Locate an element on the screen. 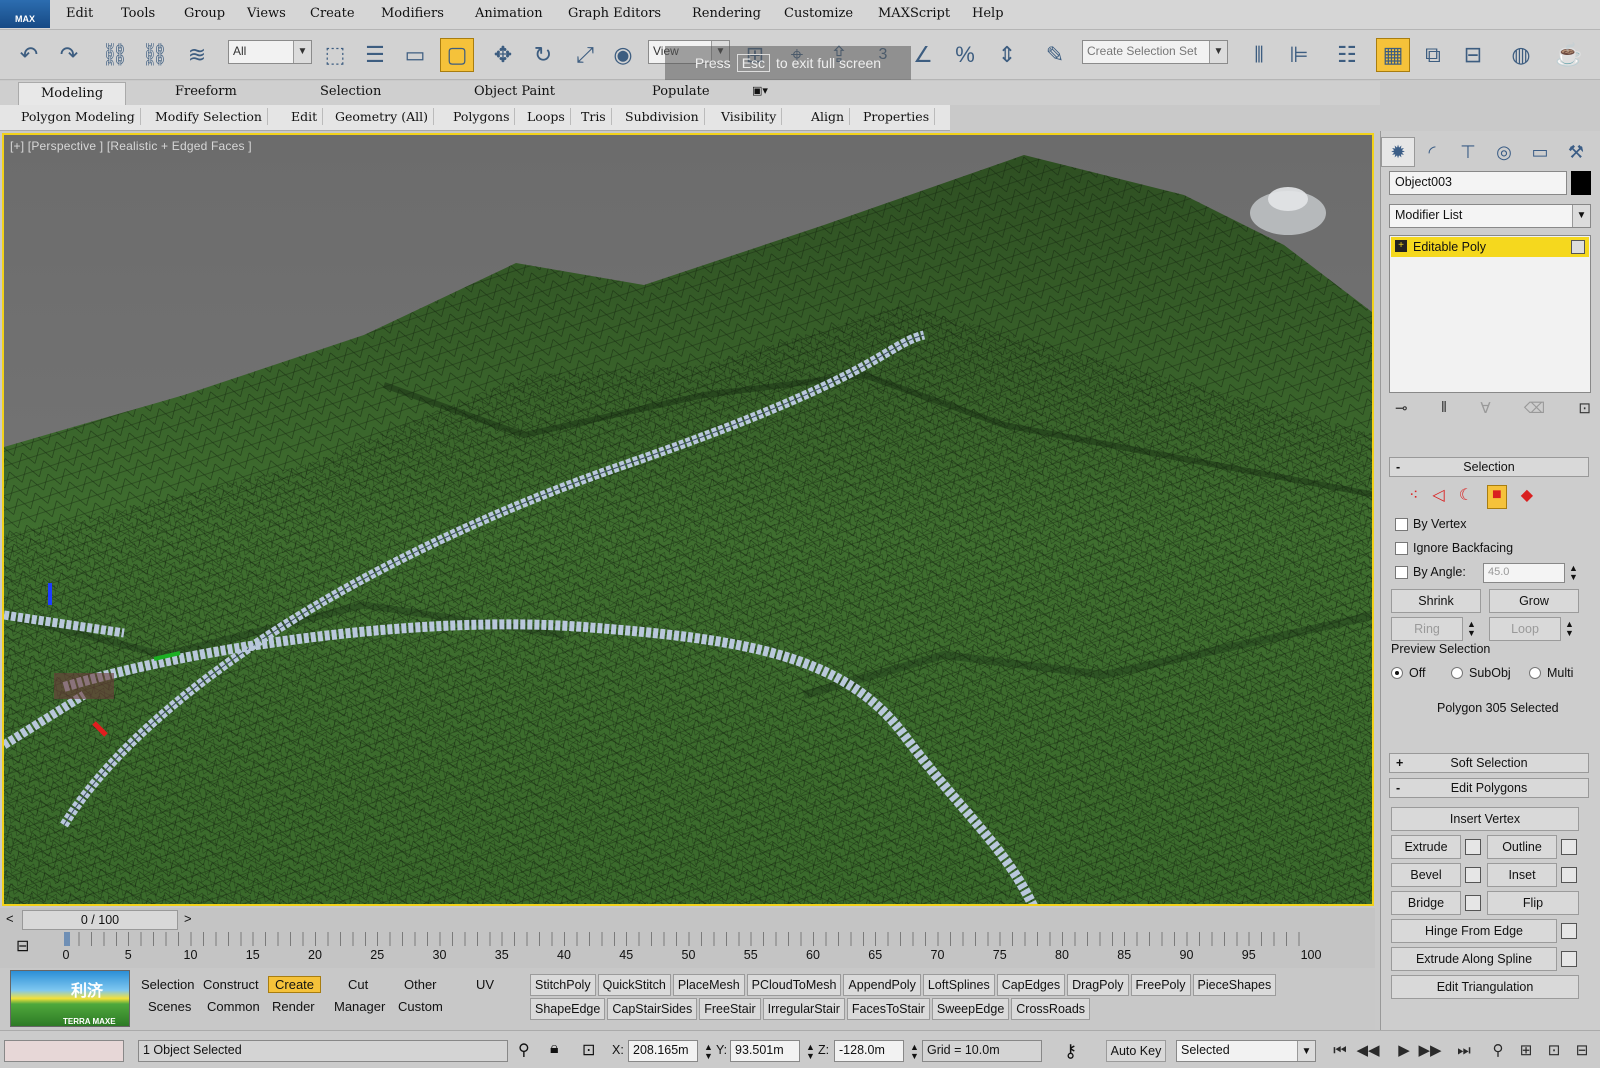 The height and width of the screenshot is (1068, 1600). field-of-view-icon: ⊡ is located at coordinates (1554, 1051).